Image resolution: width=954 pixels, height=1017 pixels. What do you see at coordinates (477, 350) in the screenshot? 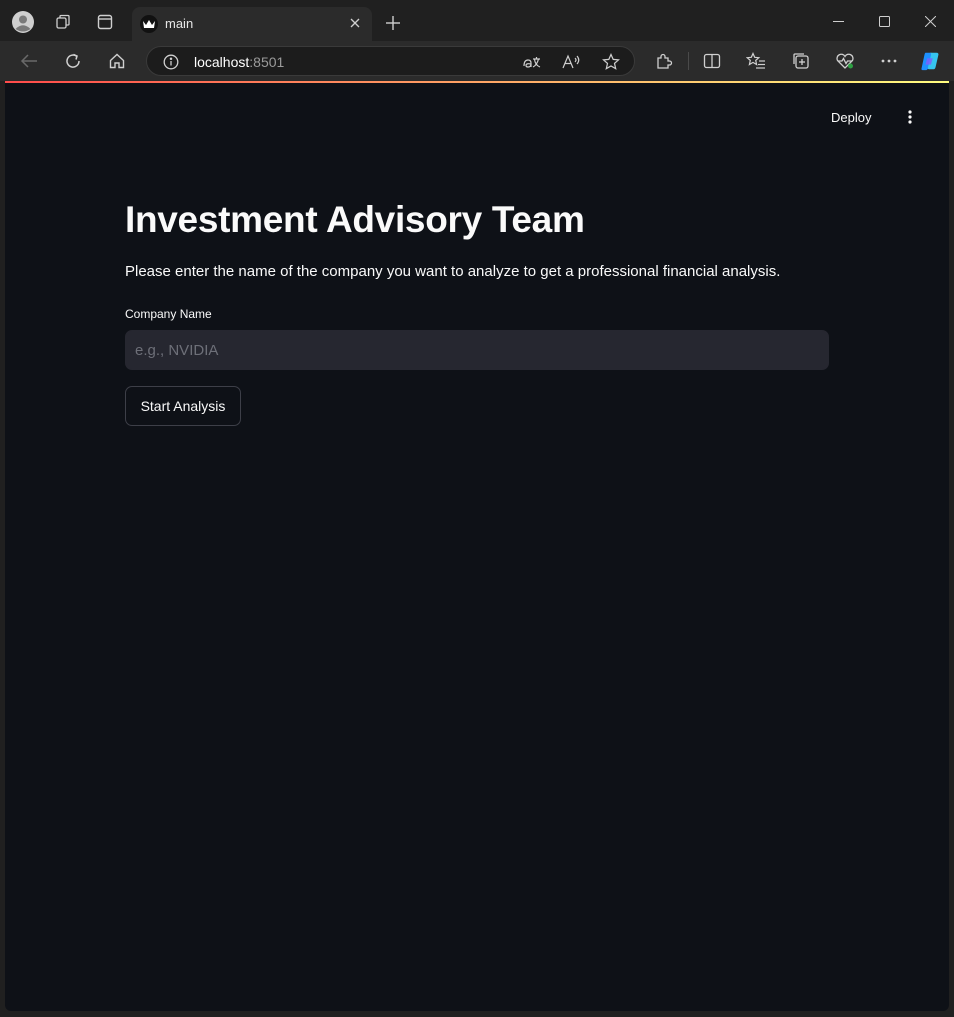
I see `company-name-input` at bounding box center [477, 350].